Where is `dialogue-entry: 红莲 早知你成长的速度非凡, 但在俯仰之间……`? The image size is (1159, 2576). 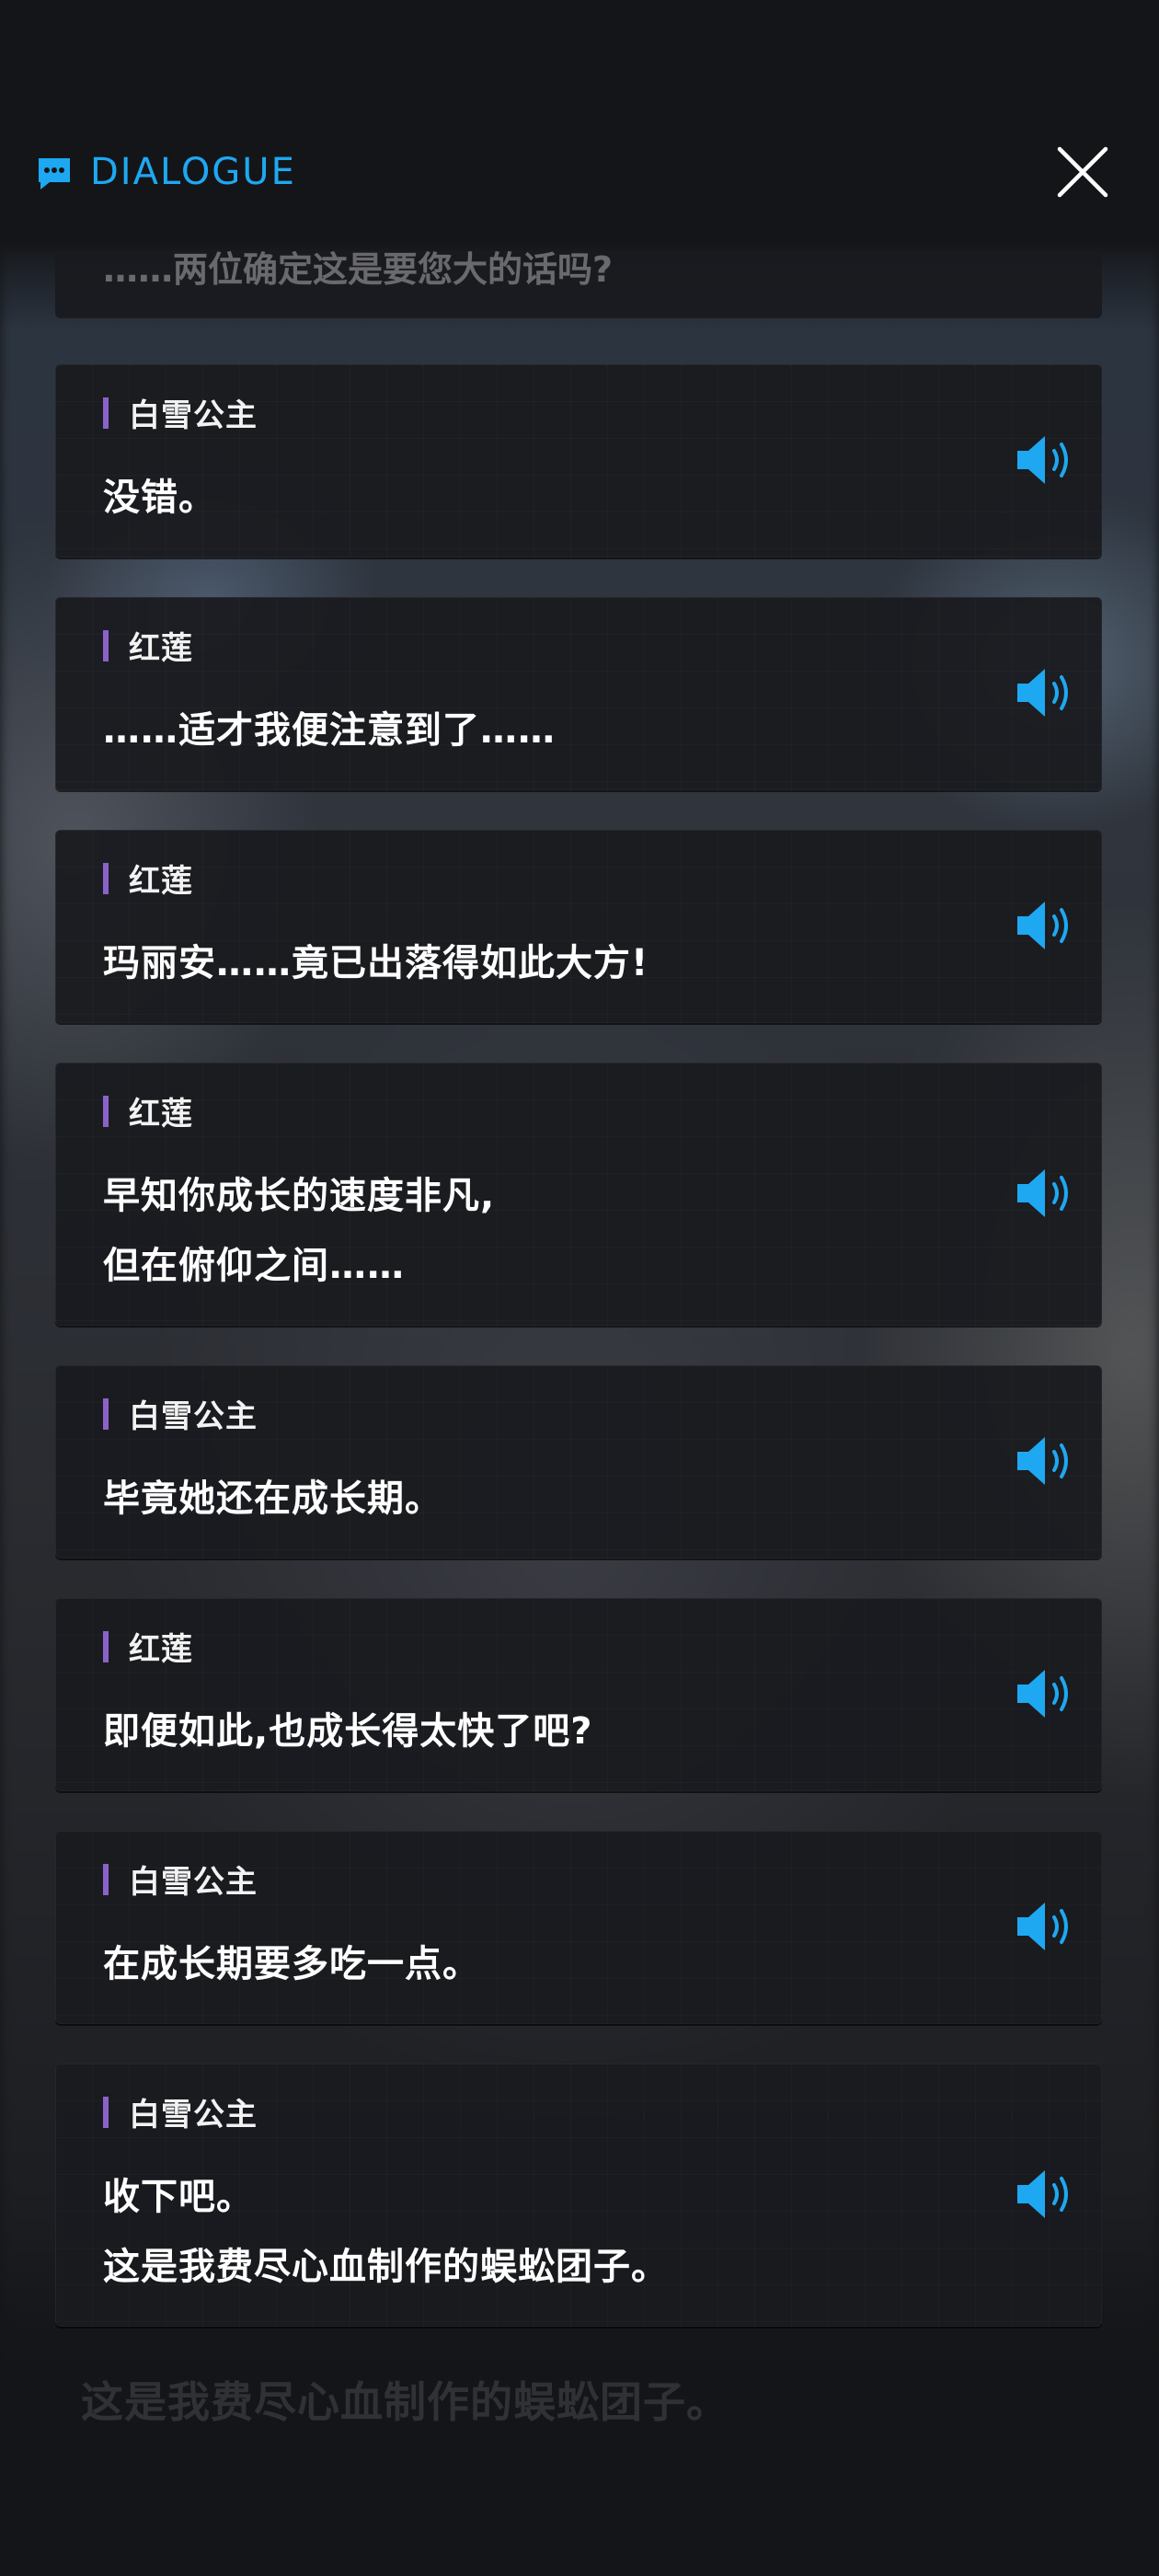
dialogue-entry: 红莲 早知你成长的速度非凡, 但在俯仰之间…… is located at coordinates (578, 1194).